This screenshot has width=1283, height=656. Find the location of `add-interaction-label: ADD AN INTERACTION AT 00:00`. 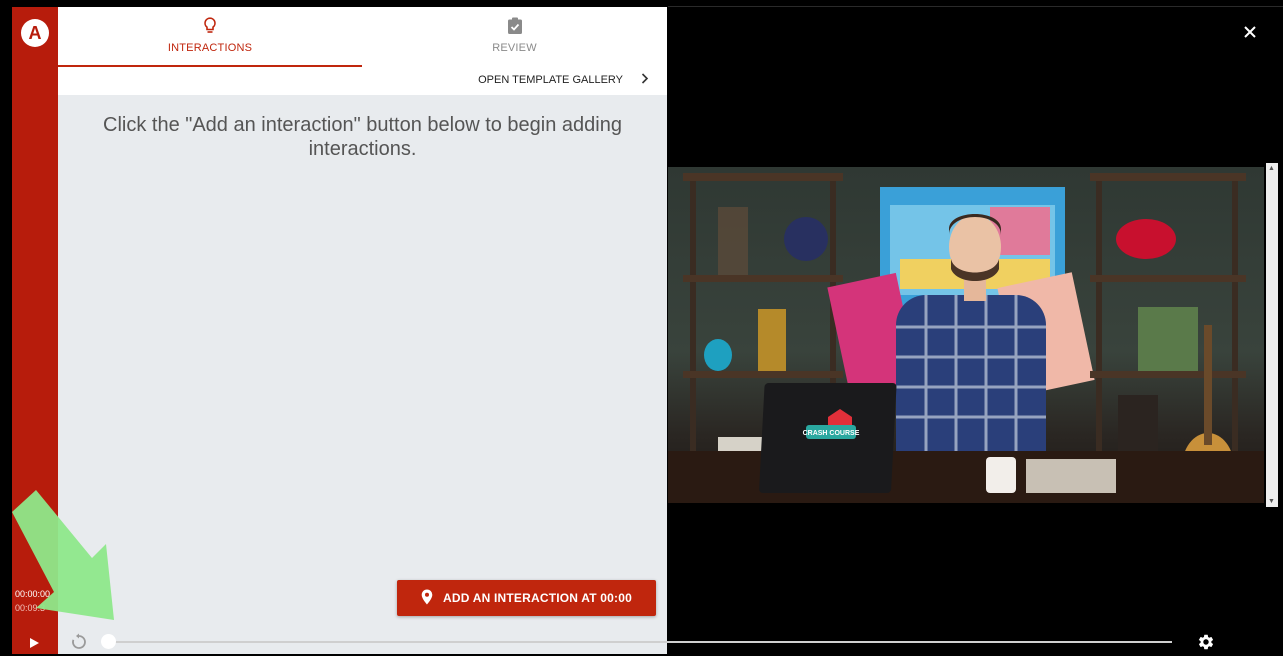

add-interaction-label: ADD AN INTERACTION AT 00:00 is located at coordinates (537, 598).